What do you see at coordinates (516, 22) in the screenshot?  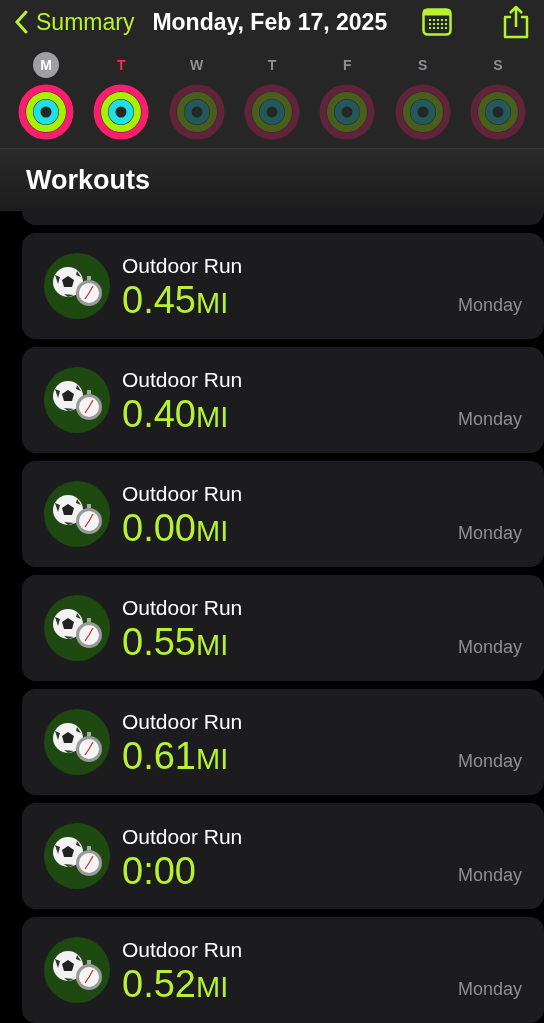 I see `share-icon` at bounding box center [516, 22].